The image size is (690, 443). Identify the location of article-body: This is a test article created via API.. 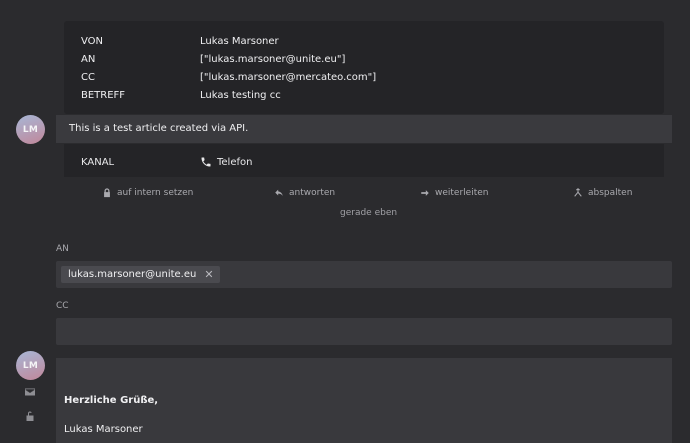
(364, 129).